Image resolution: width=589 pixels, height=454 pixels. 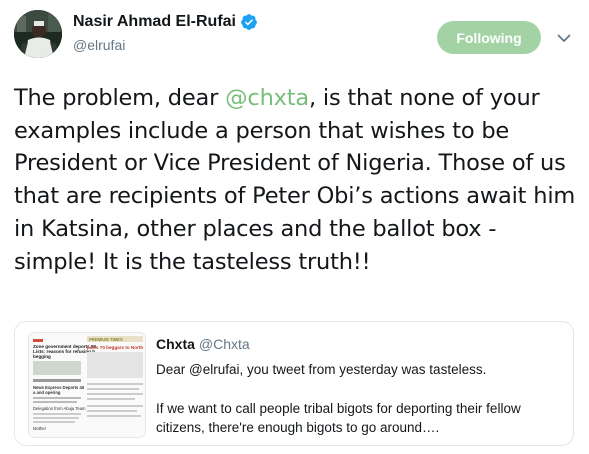 What do you see at coordinates (249, 22) in the screenshot?
I see `verified-badge-icon` at bounding box center [249, 22].